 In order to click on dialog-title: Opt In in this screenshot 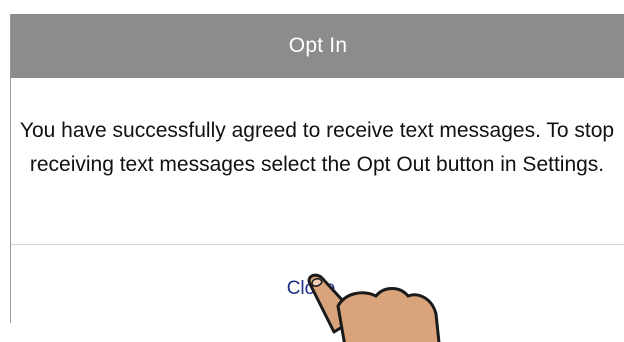, I will do `click(318, 45)`.